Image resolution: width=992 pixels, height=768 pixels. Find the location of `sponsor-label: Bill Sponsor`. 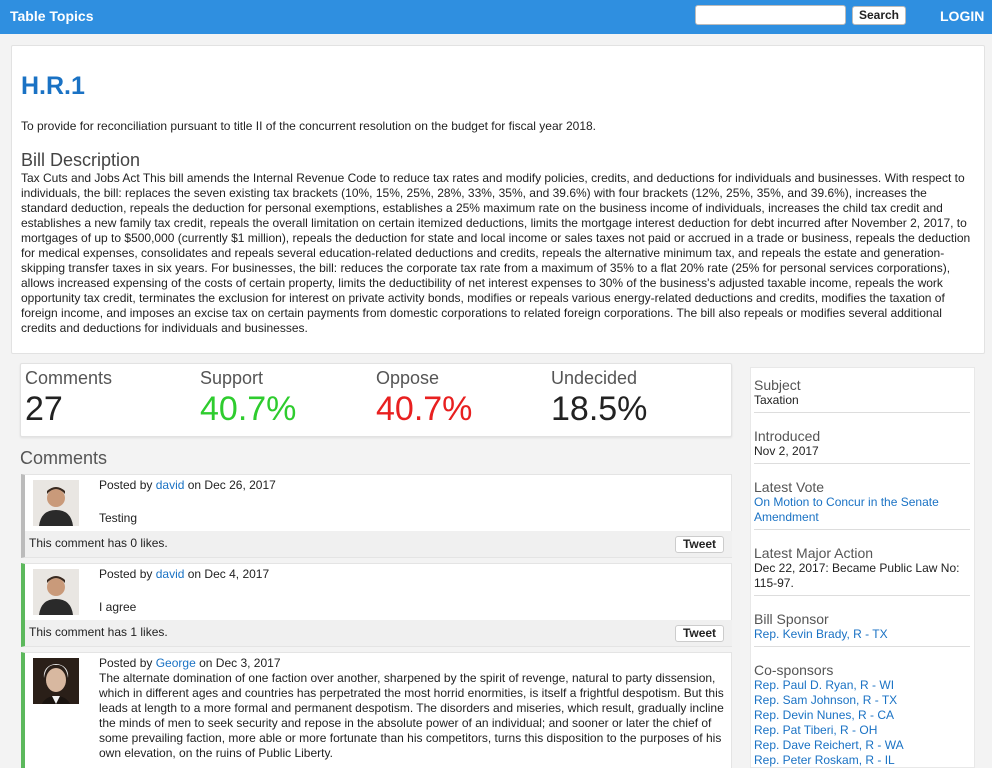

sponsor-label: Bill Sponsor is located at coordinates (791, 619).